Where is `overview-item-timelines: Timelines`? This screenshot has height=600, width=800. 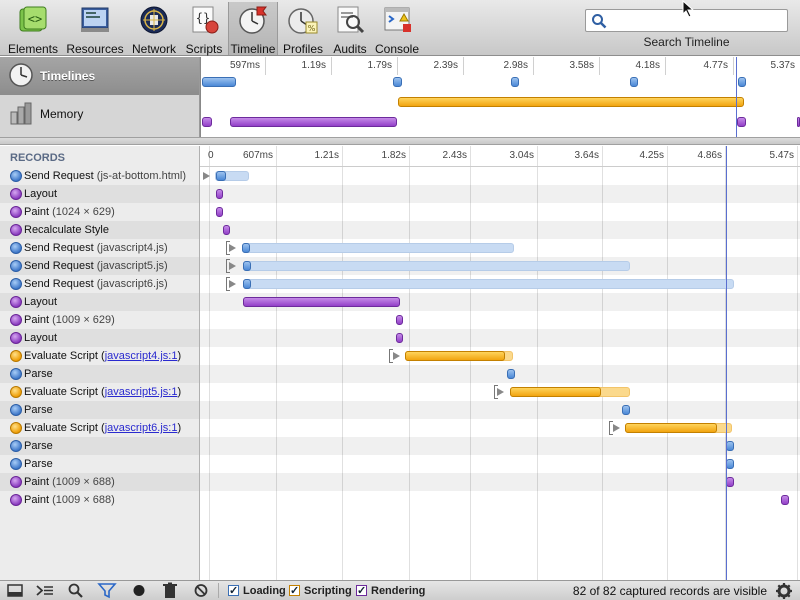 overview-item-timelines: Timelines is located at coordinates (99, 76).